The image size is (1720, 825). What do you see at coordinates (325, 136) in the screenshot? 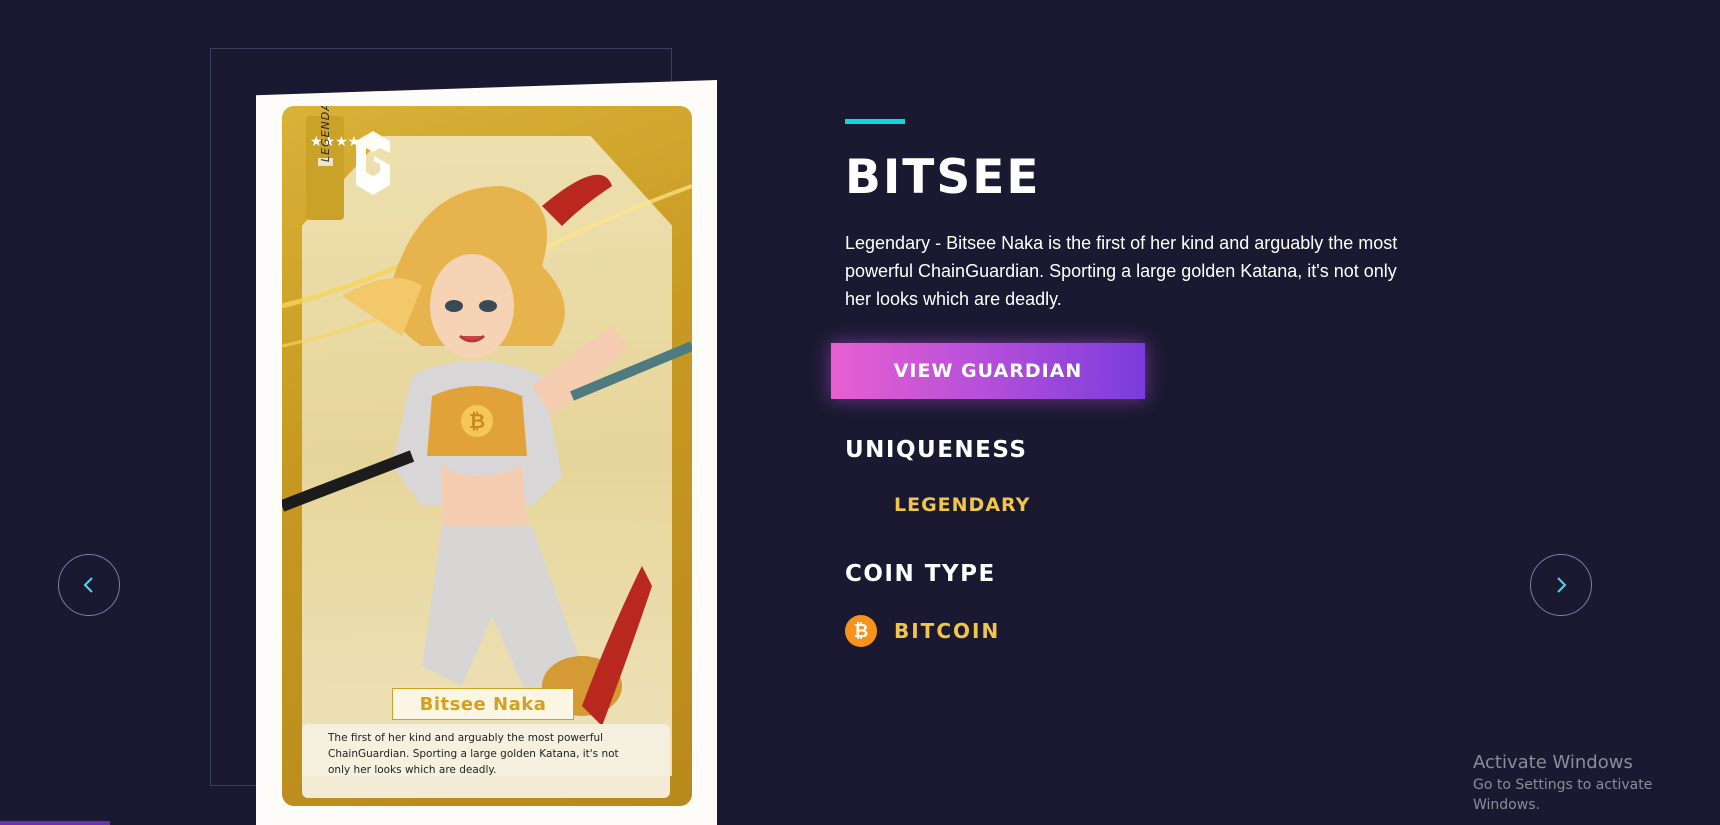
I see `card-rarity-label: LEGENDARY` at bounding box center [325, 136].